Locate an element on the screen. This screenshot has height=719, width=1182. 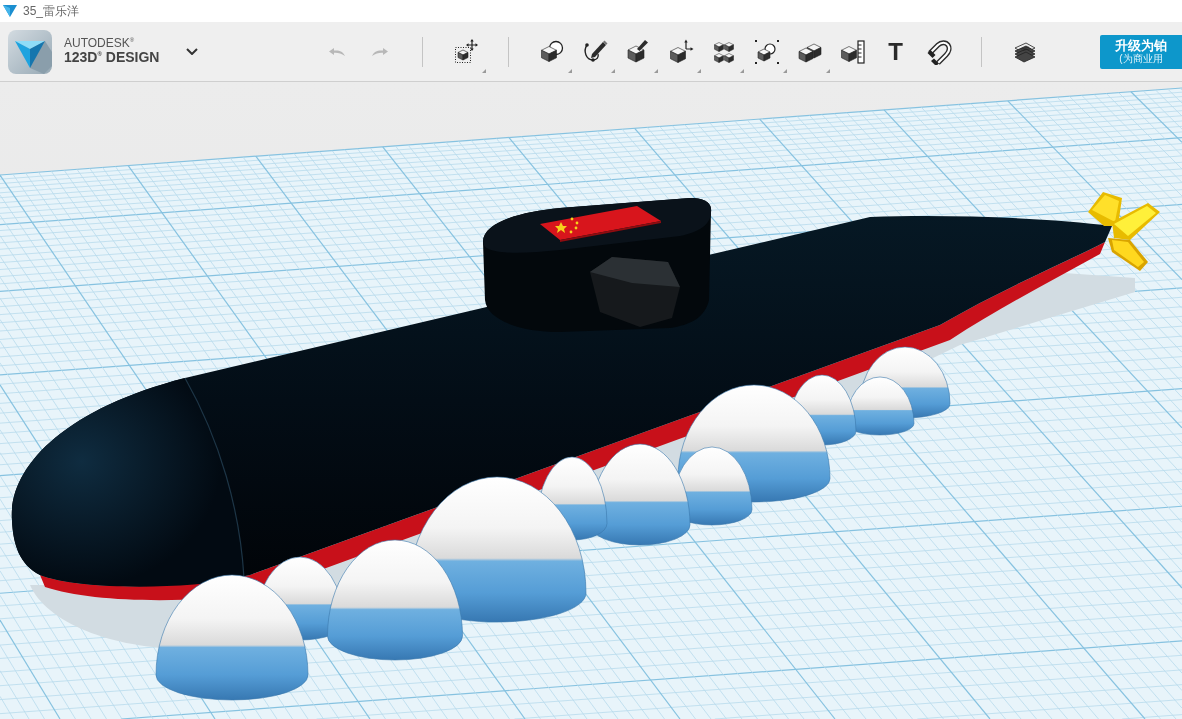
text-tool-button: T is located at coordinates (895, 51).